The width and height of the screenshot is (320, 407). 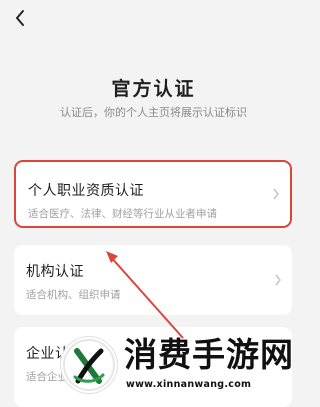 What do you see at coordinates (153, 194) in the screenshot?
I see `personal-professional-certification-card: 个人职业资质认证 适合医疗、法律、财经等行业从业者申请` at bounding box center [153, 194].